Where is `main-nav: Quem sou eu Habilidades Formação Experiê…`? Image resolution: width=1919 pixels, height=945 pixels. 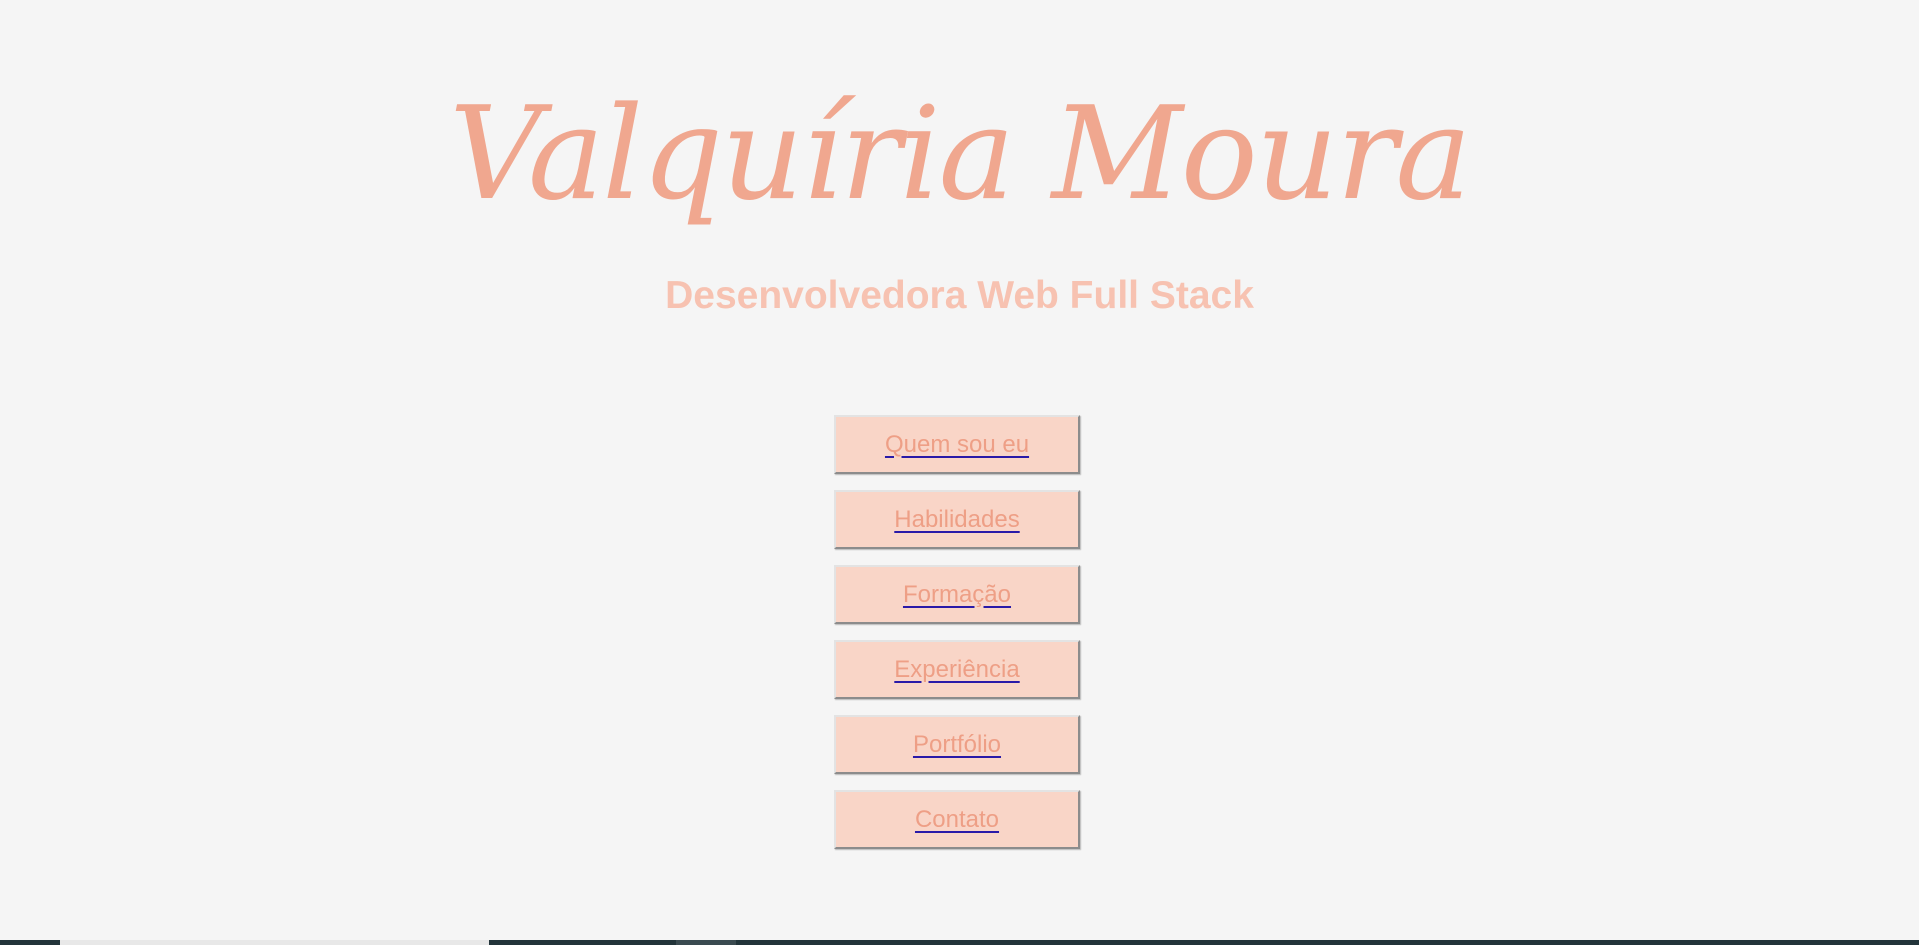 main-nav: Quem sou eu Habilidades Formação Experiê… is located at coordinates (959, 640).